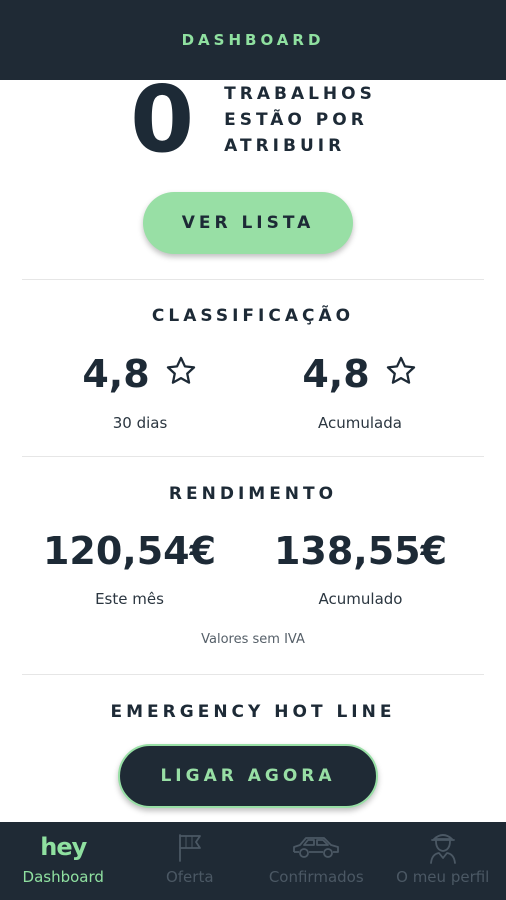 Image resolution: width=506 pixels, height=900 pixels. What do you see at coordinates (248, 223) in the screenshot?
I see `view-list-button: VER LISTA` at bounding box center [248, 223].